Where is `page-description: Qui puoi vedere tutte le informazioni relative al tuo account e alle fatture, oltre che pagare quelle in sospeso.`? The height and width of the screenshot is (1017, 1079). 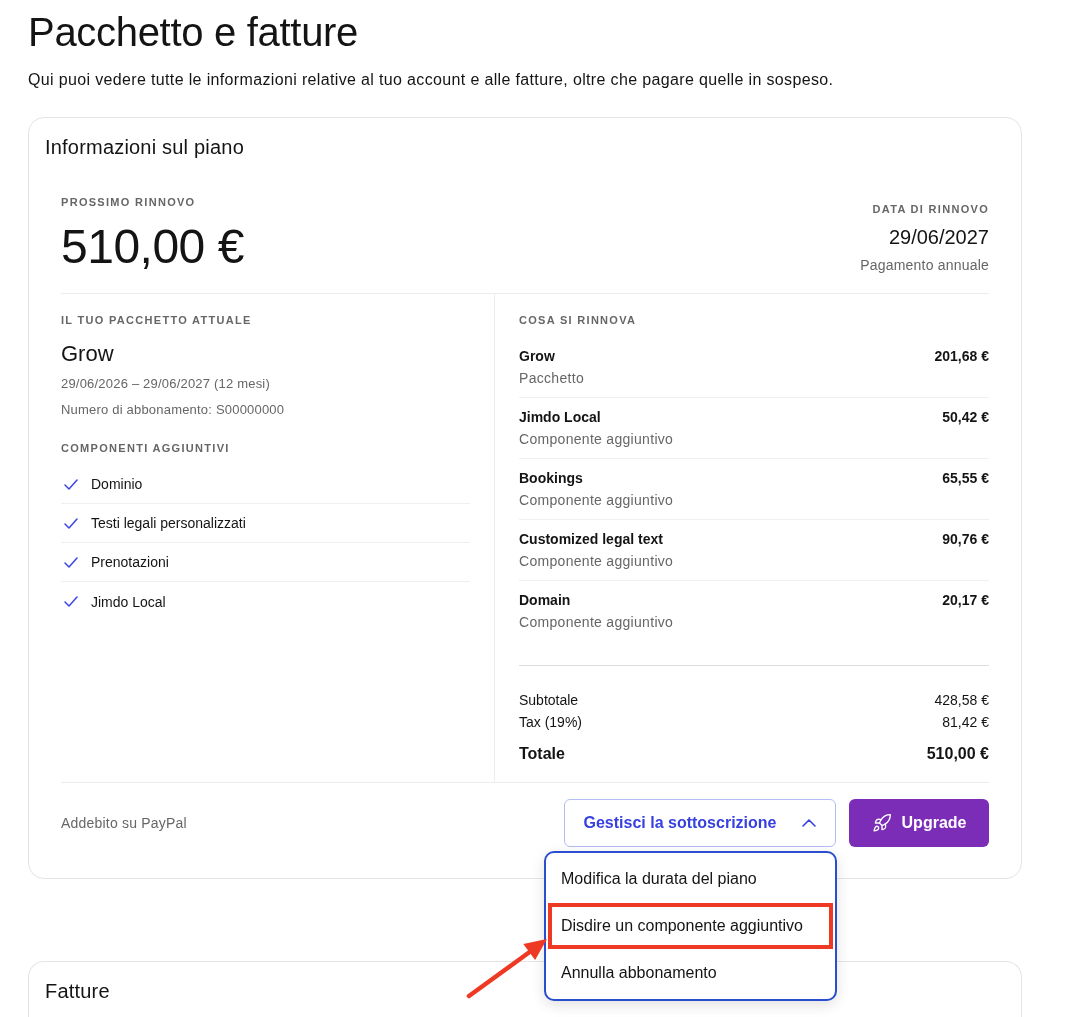
page-description: Qui puoi vedere tutte le informazioni relative al tuo account e alle fatture, oltre che pagare quelle in sospeso. is located at coordinates (431, 80).